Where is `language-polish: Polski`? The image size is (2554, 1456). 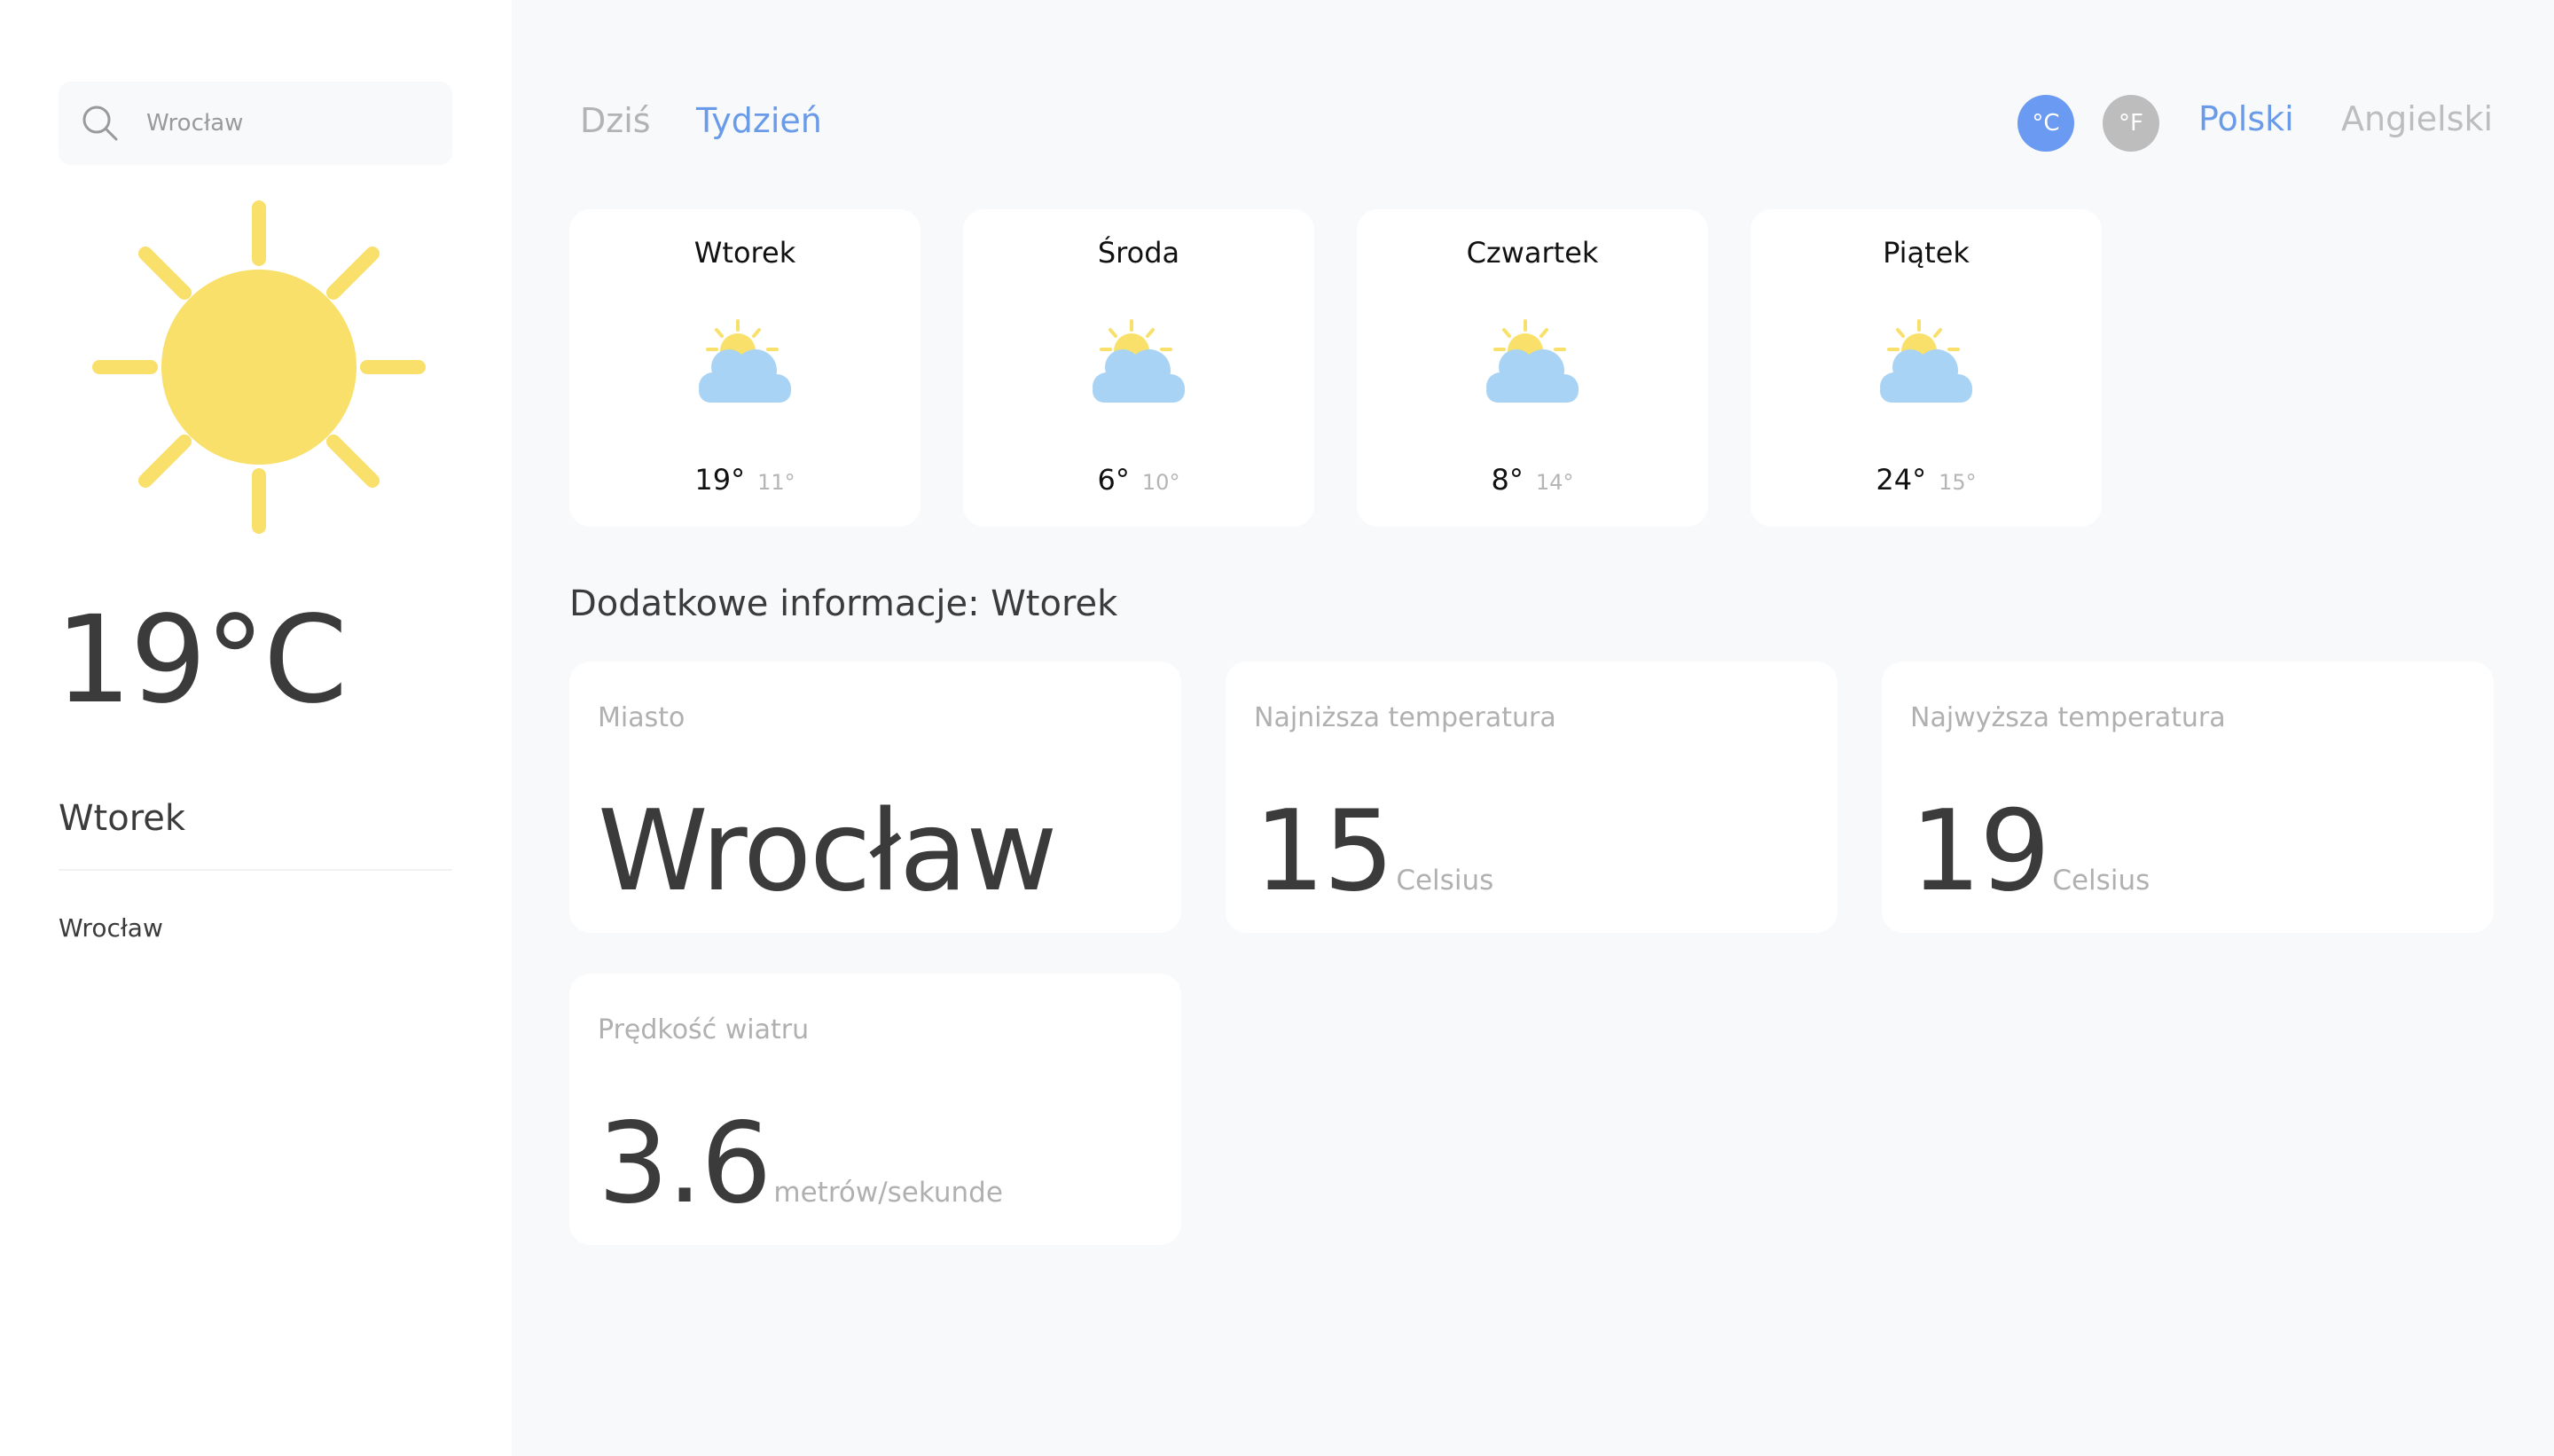 language-polish: Polski is located at coordinates (2246, 118).